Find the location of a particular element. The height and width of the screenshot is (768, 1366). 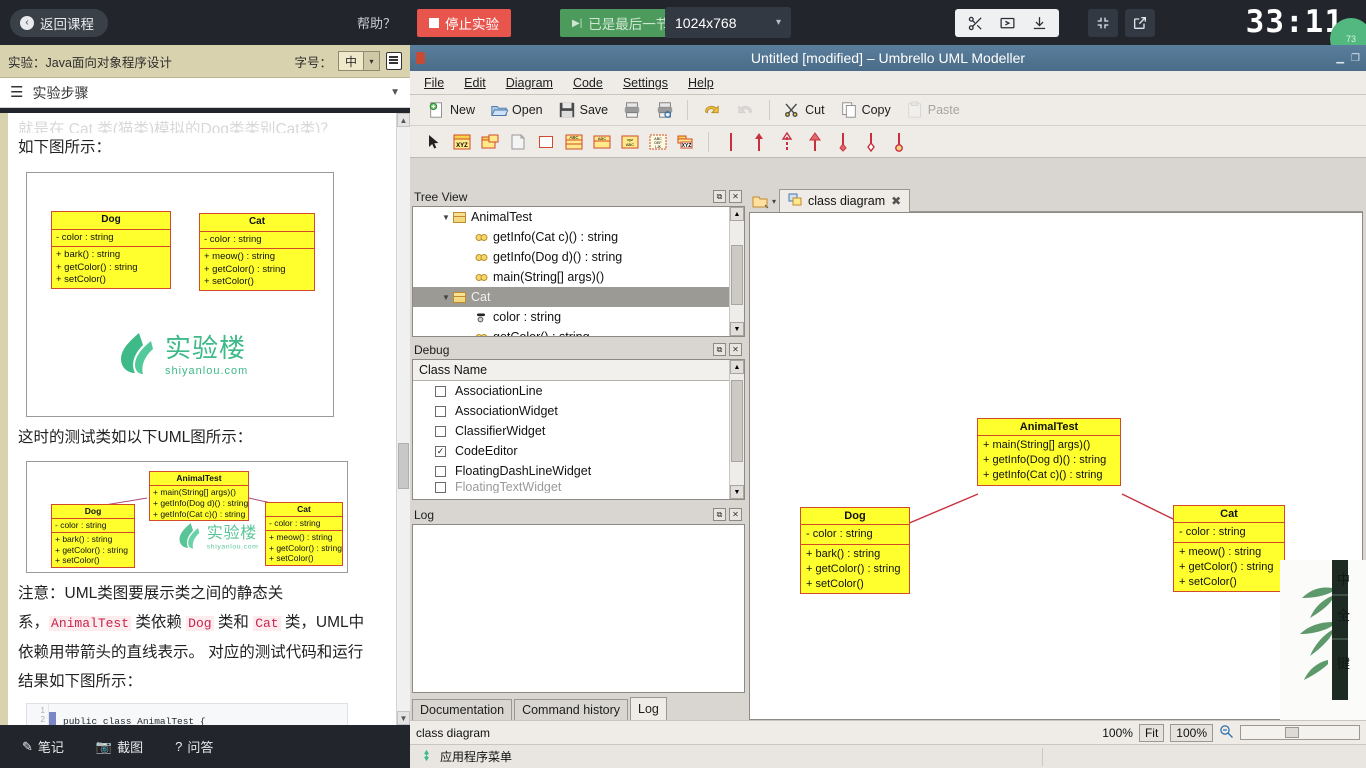

containment-icon is located at coordinates (899, 142).